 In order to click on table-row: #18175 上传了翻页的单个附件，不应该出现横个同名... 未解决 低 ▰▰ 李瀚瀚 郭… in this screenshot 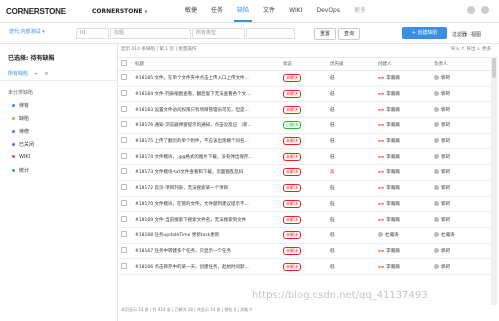, I will do `click(304, 141)`.